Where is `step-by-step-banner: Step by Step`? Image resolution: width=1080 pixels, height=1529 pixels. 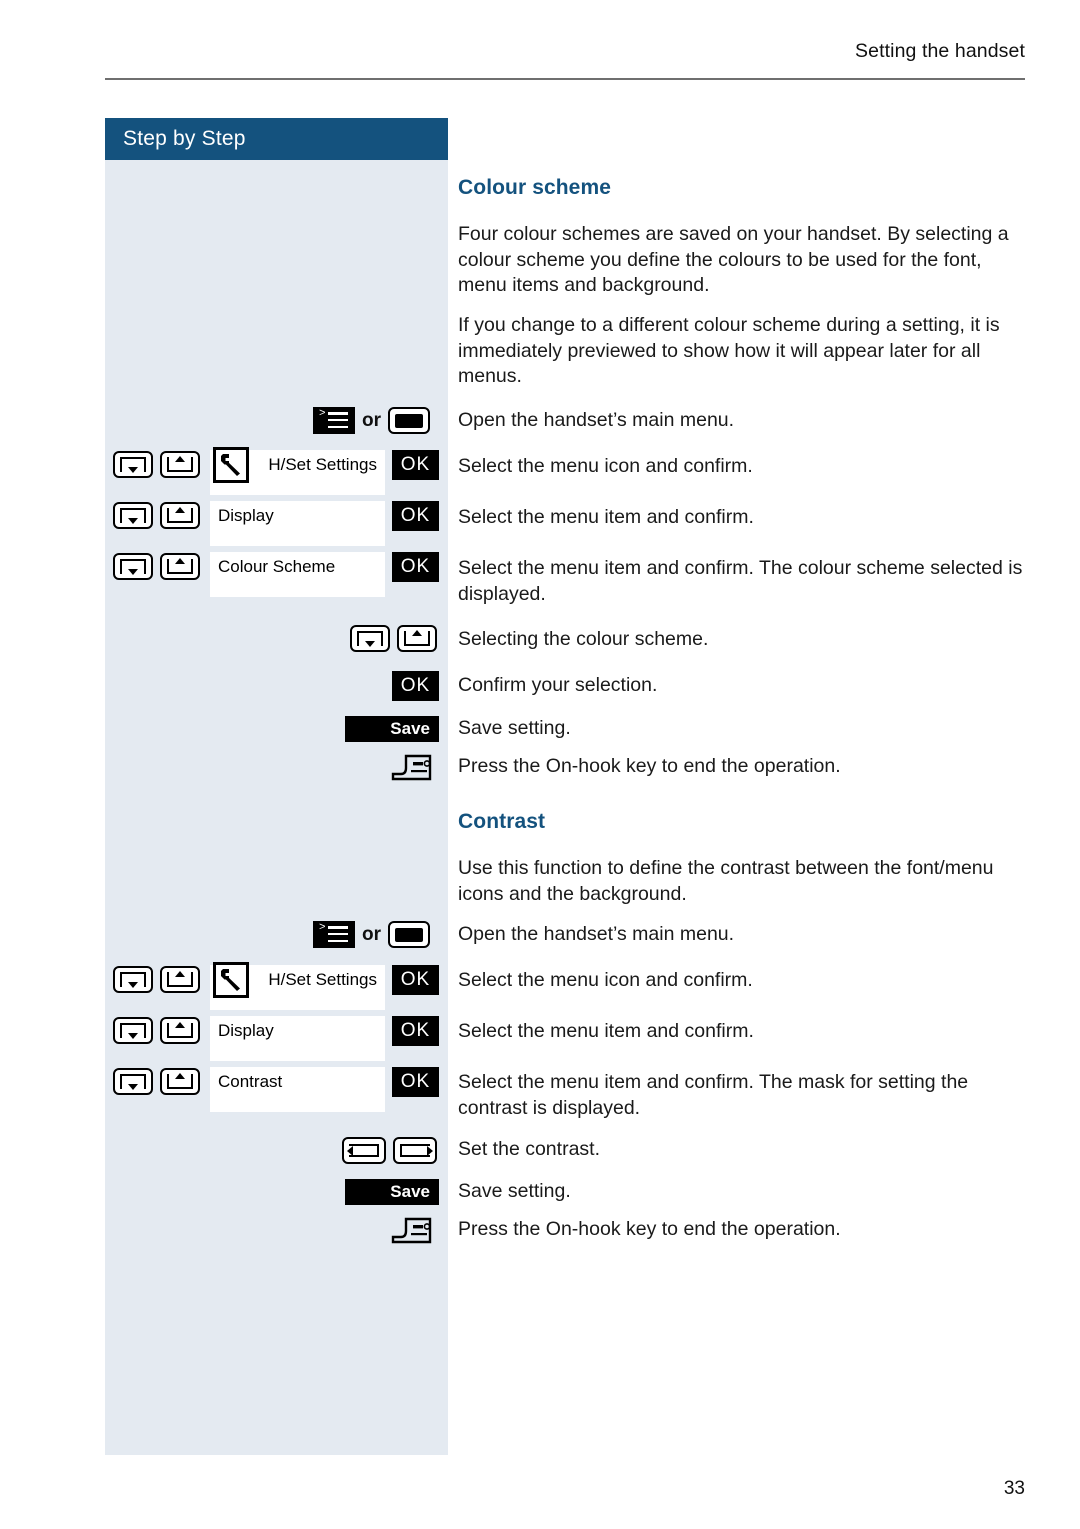
step-by-step-banner: Step by Step is located at coordinates (276, 139).